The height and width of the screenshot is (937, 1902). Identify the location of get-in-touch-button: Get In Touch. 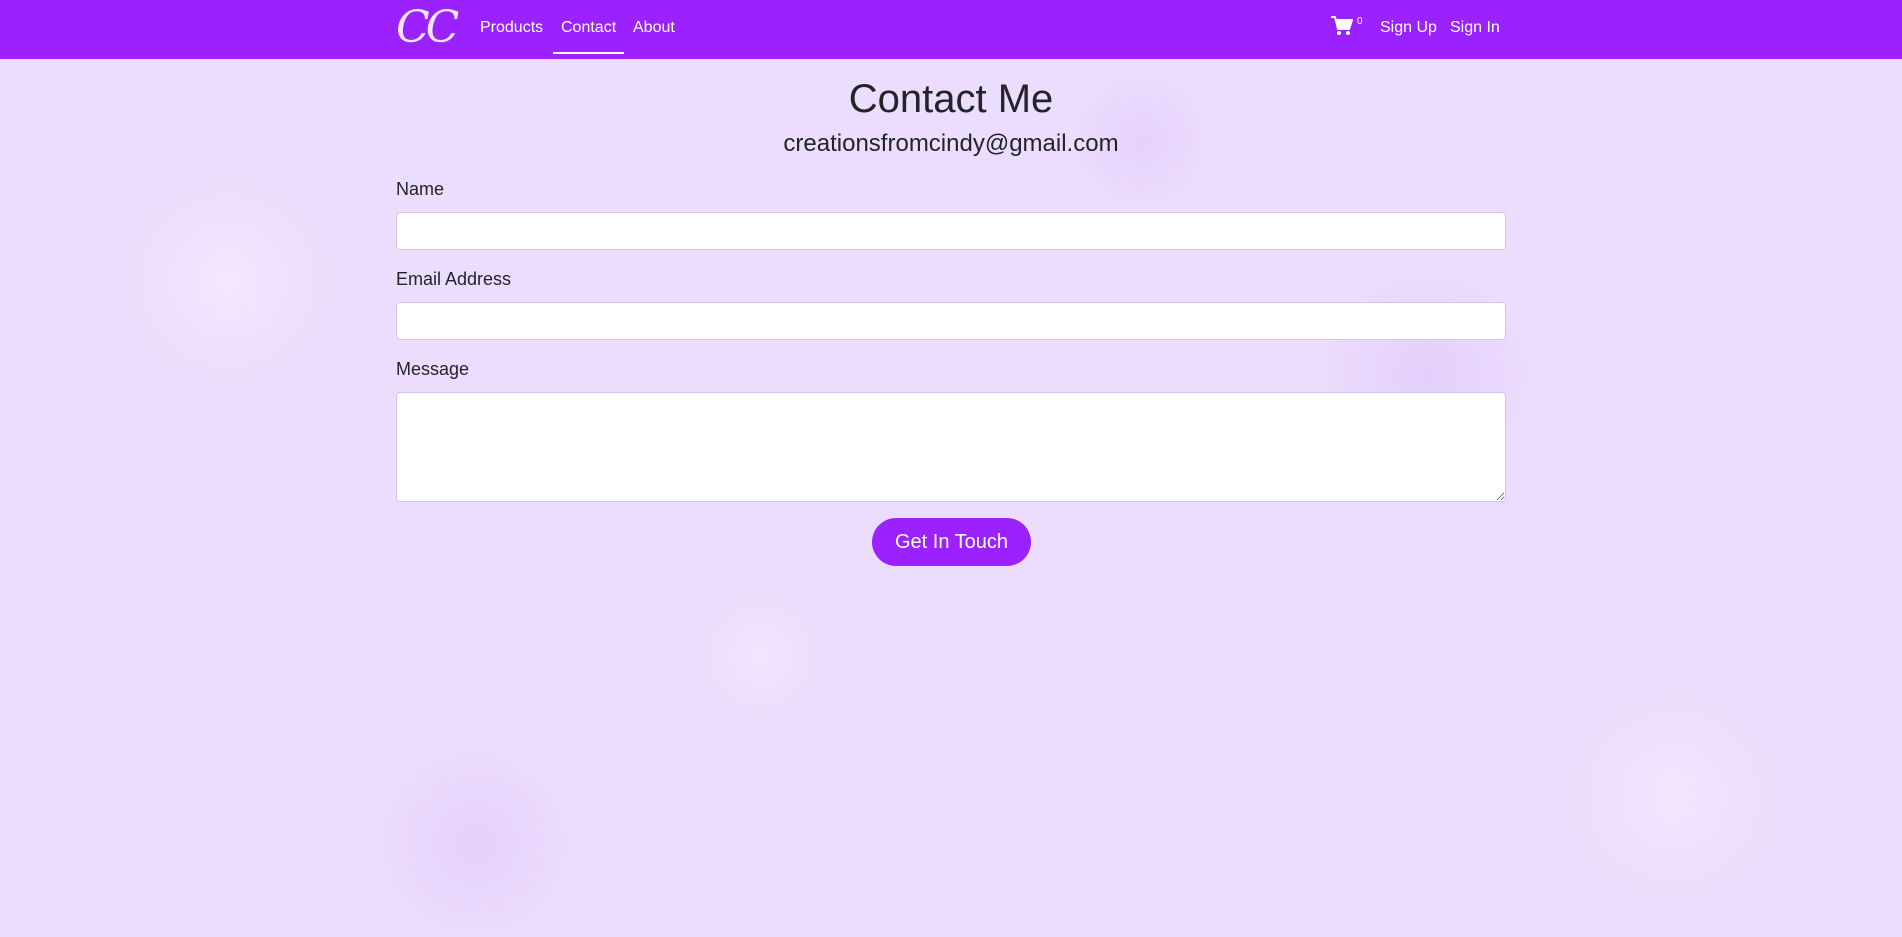
(951, 542).